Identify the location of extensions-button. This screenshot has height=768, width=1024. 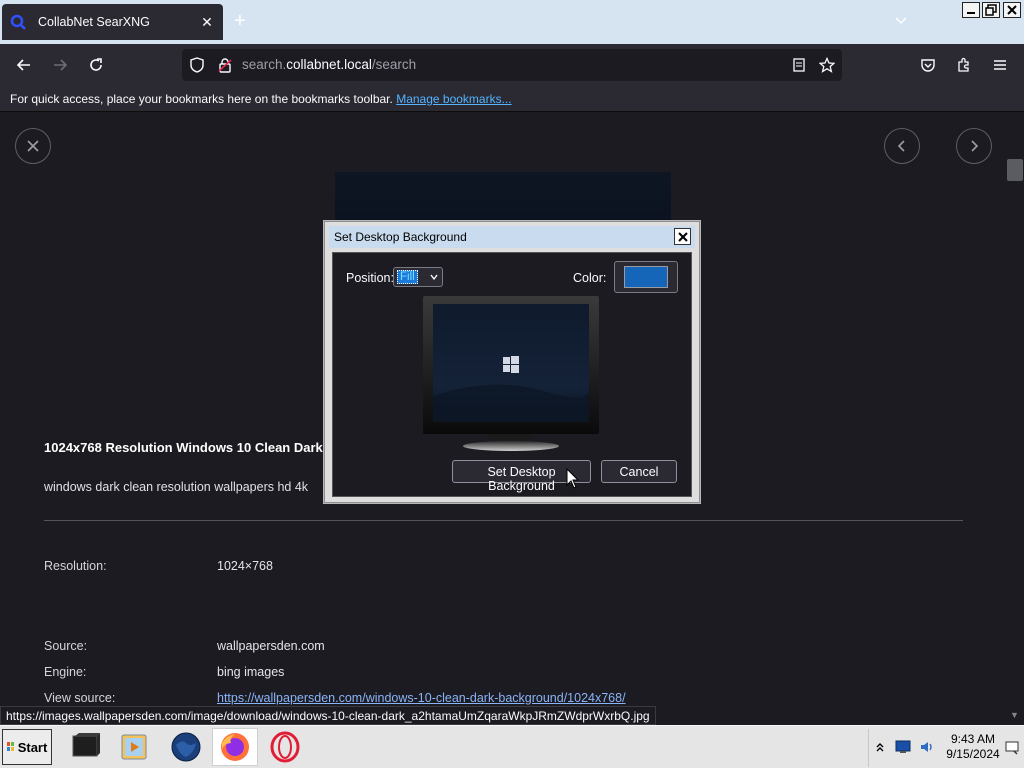
(964, 65).